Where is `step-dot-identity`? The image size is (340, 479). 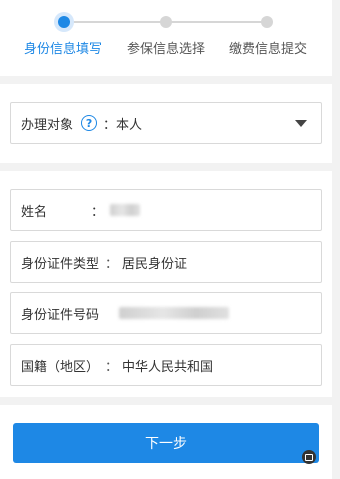 step-dot-identity is located at coordinates (64, 22).